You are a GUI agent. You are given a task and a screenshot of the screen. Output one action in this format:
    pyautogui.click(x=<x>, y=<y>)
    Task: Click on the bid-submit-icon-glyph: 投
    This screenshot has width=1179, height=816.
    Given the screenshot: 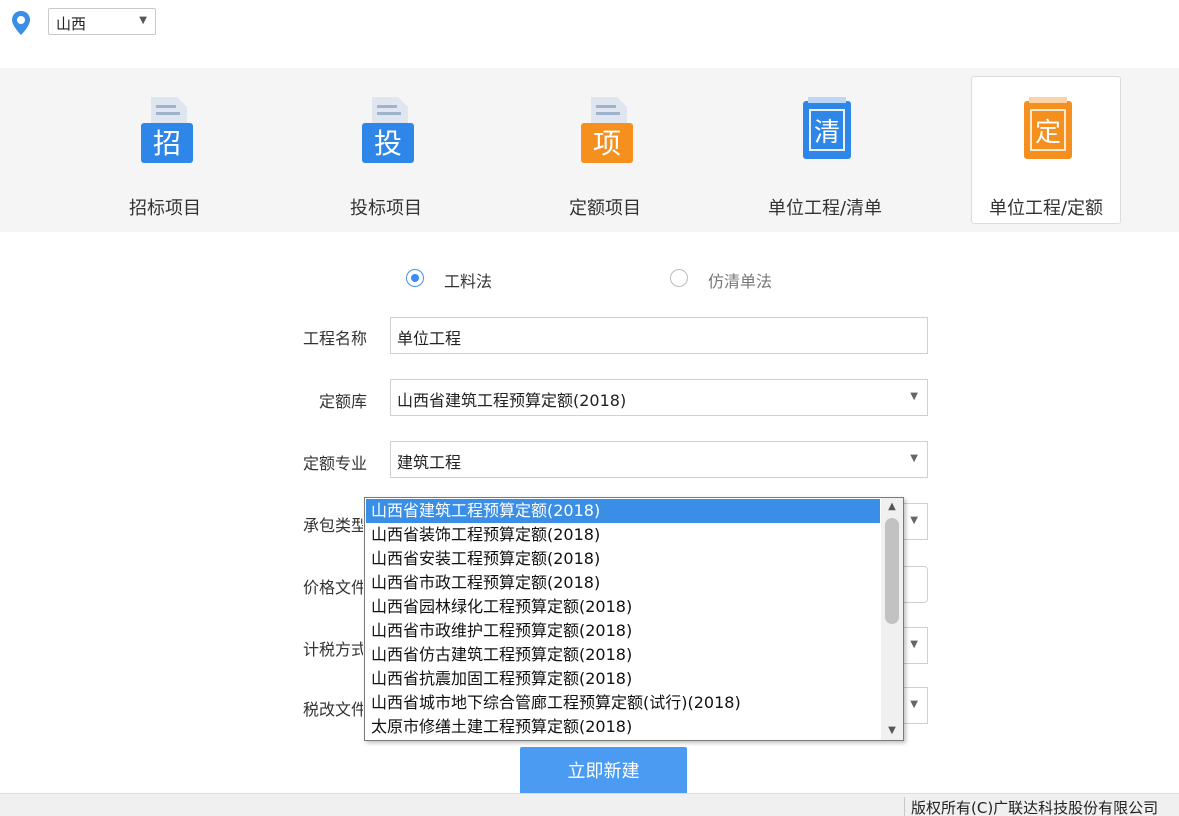 What is the action you would take?
    pyautogui.click(x=388, y=143)
    